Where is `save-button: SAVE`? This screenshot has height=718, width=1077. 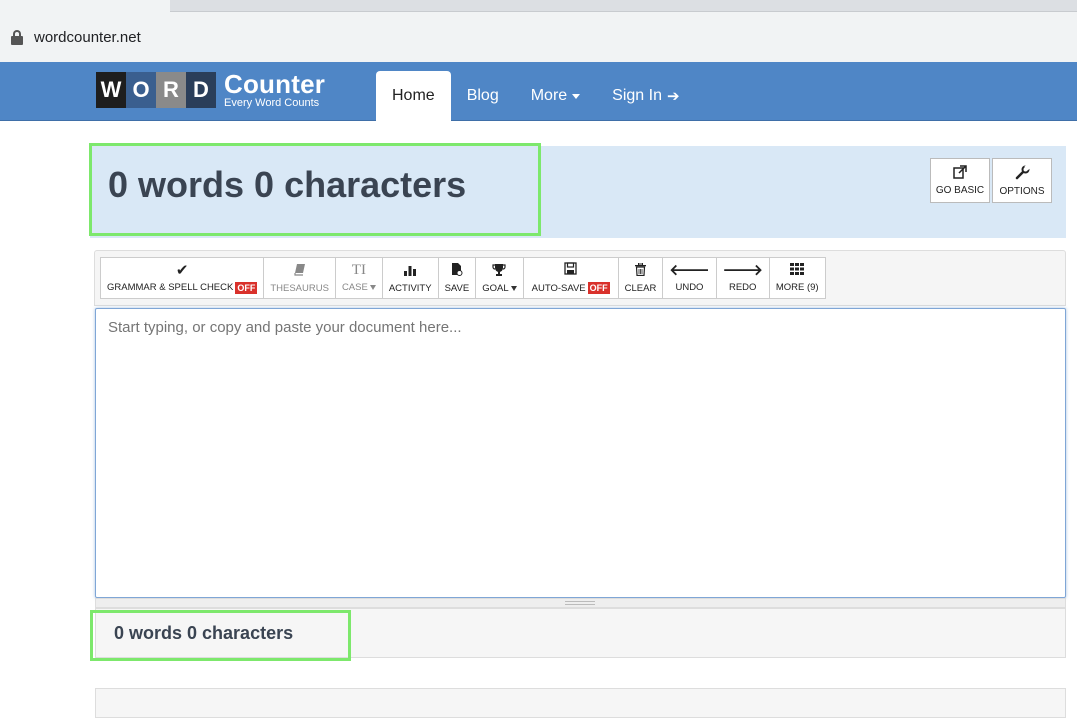 save-button: SAVE is located at coordinates (457, 278).